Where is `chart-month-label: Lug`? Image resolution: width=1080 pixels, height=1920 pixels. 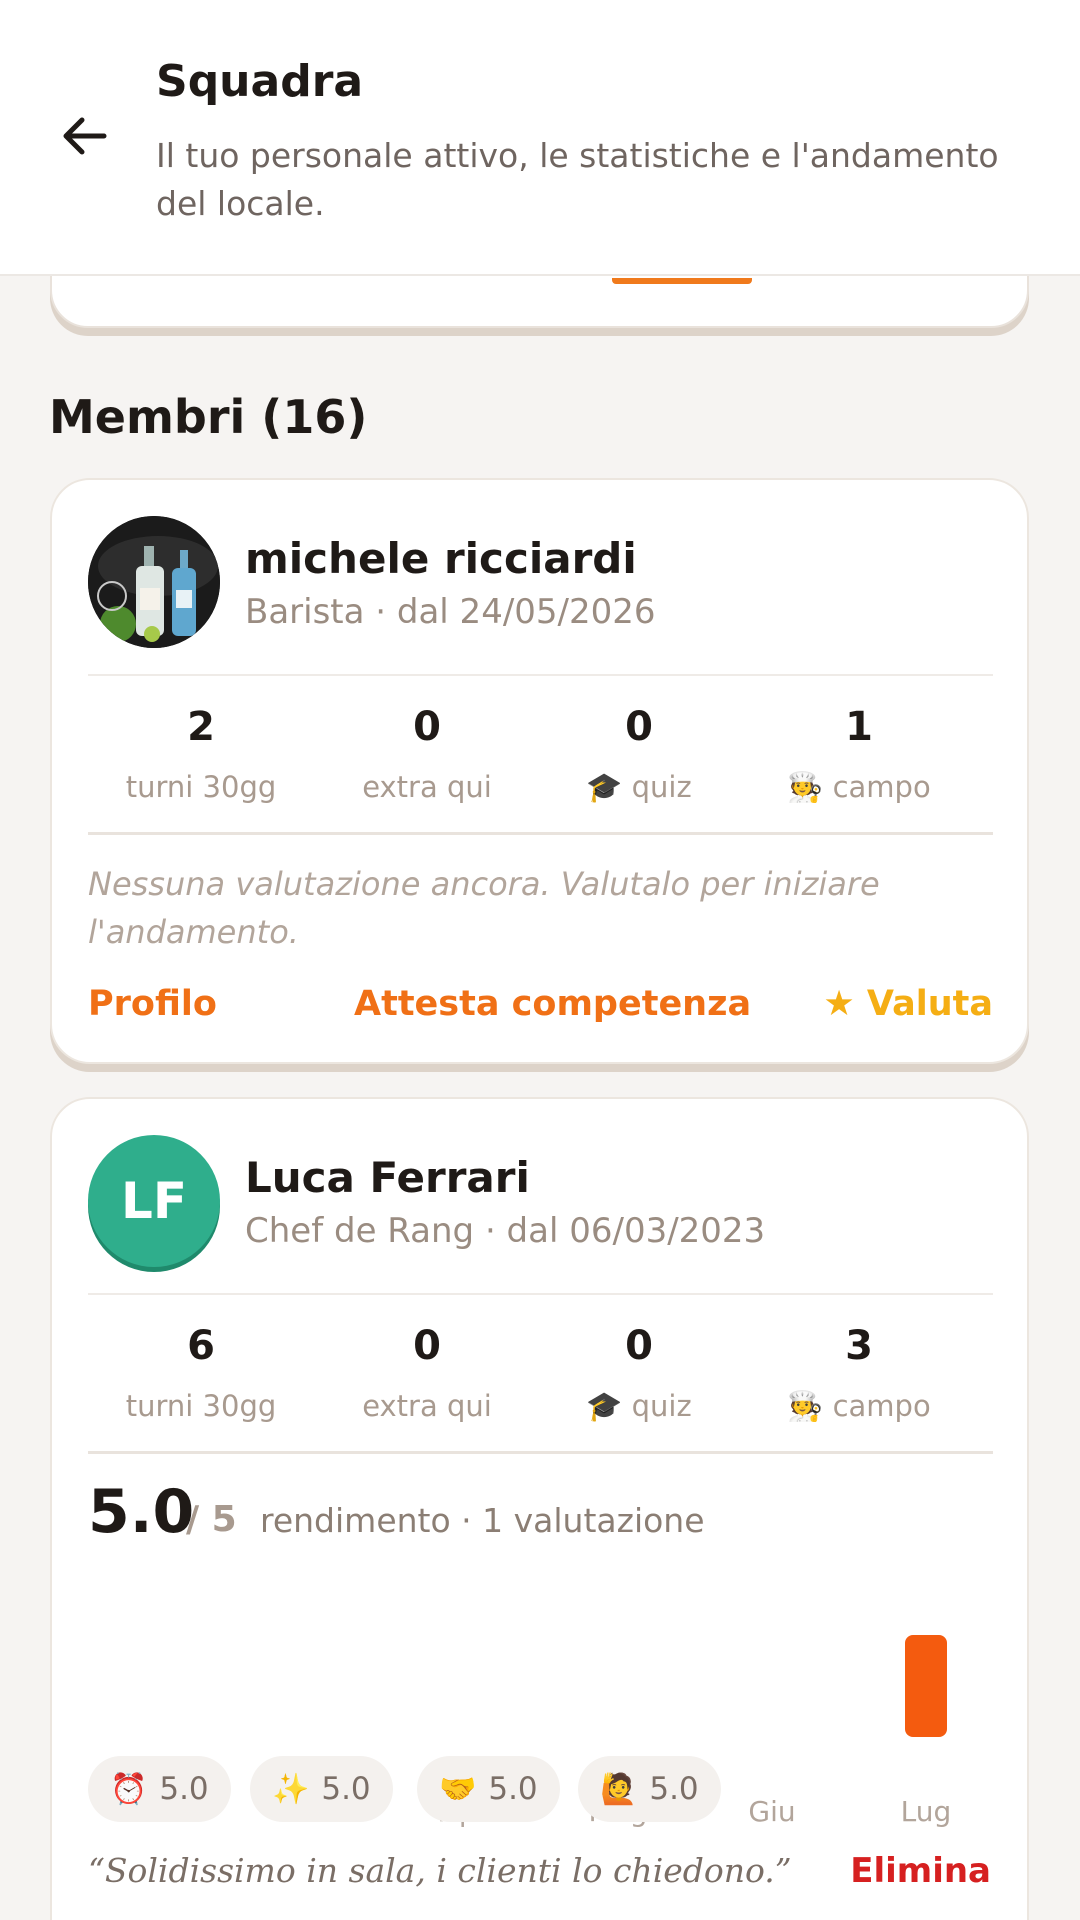 chart-month-label: Lug is located at coordinates (926, 1811).